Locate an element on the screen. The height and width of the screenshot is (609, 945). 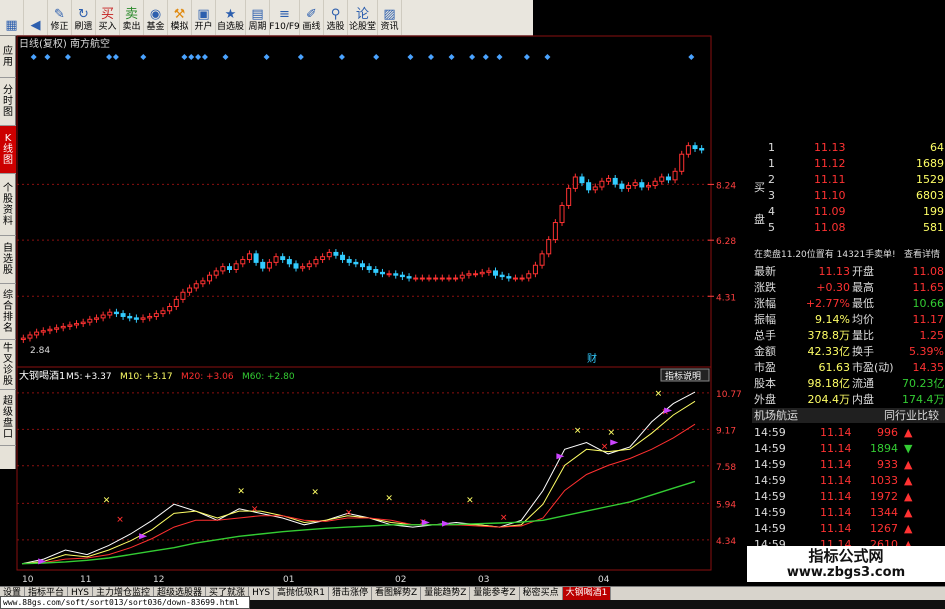
stat-key: 市盈(动) is located at coordinates (873, 367).